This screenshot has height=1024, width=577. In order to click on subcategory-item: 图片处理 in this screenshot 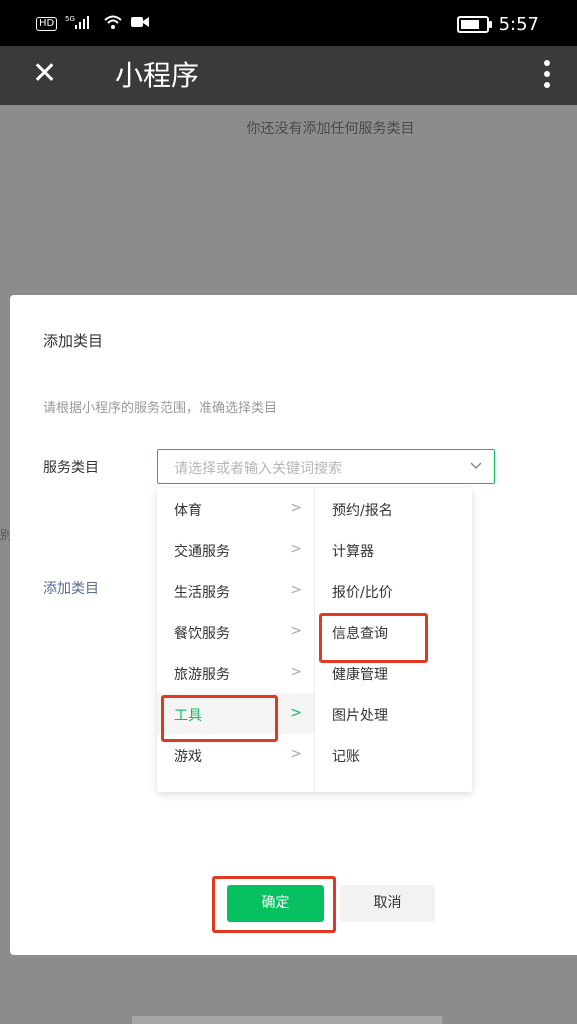, I will do `click(393, 713)`.